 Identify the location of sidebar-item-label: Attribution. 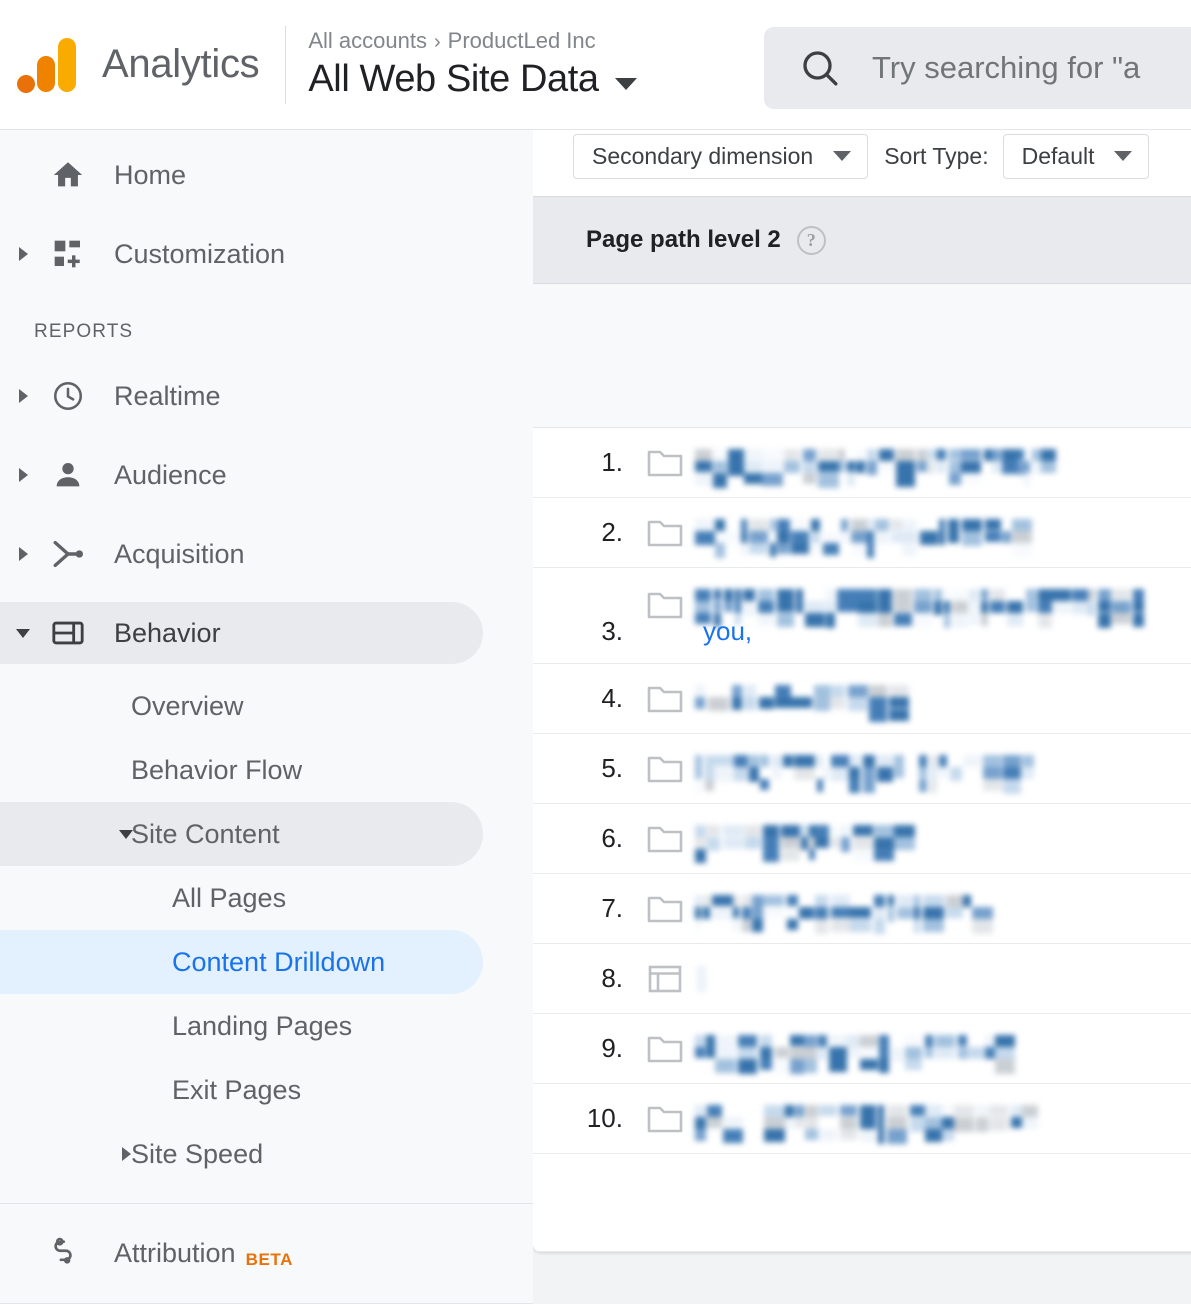
(175, 1252).